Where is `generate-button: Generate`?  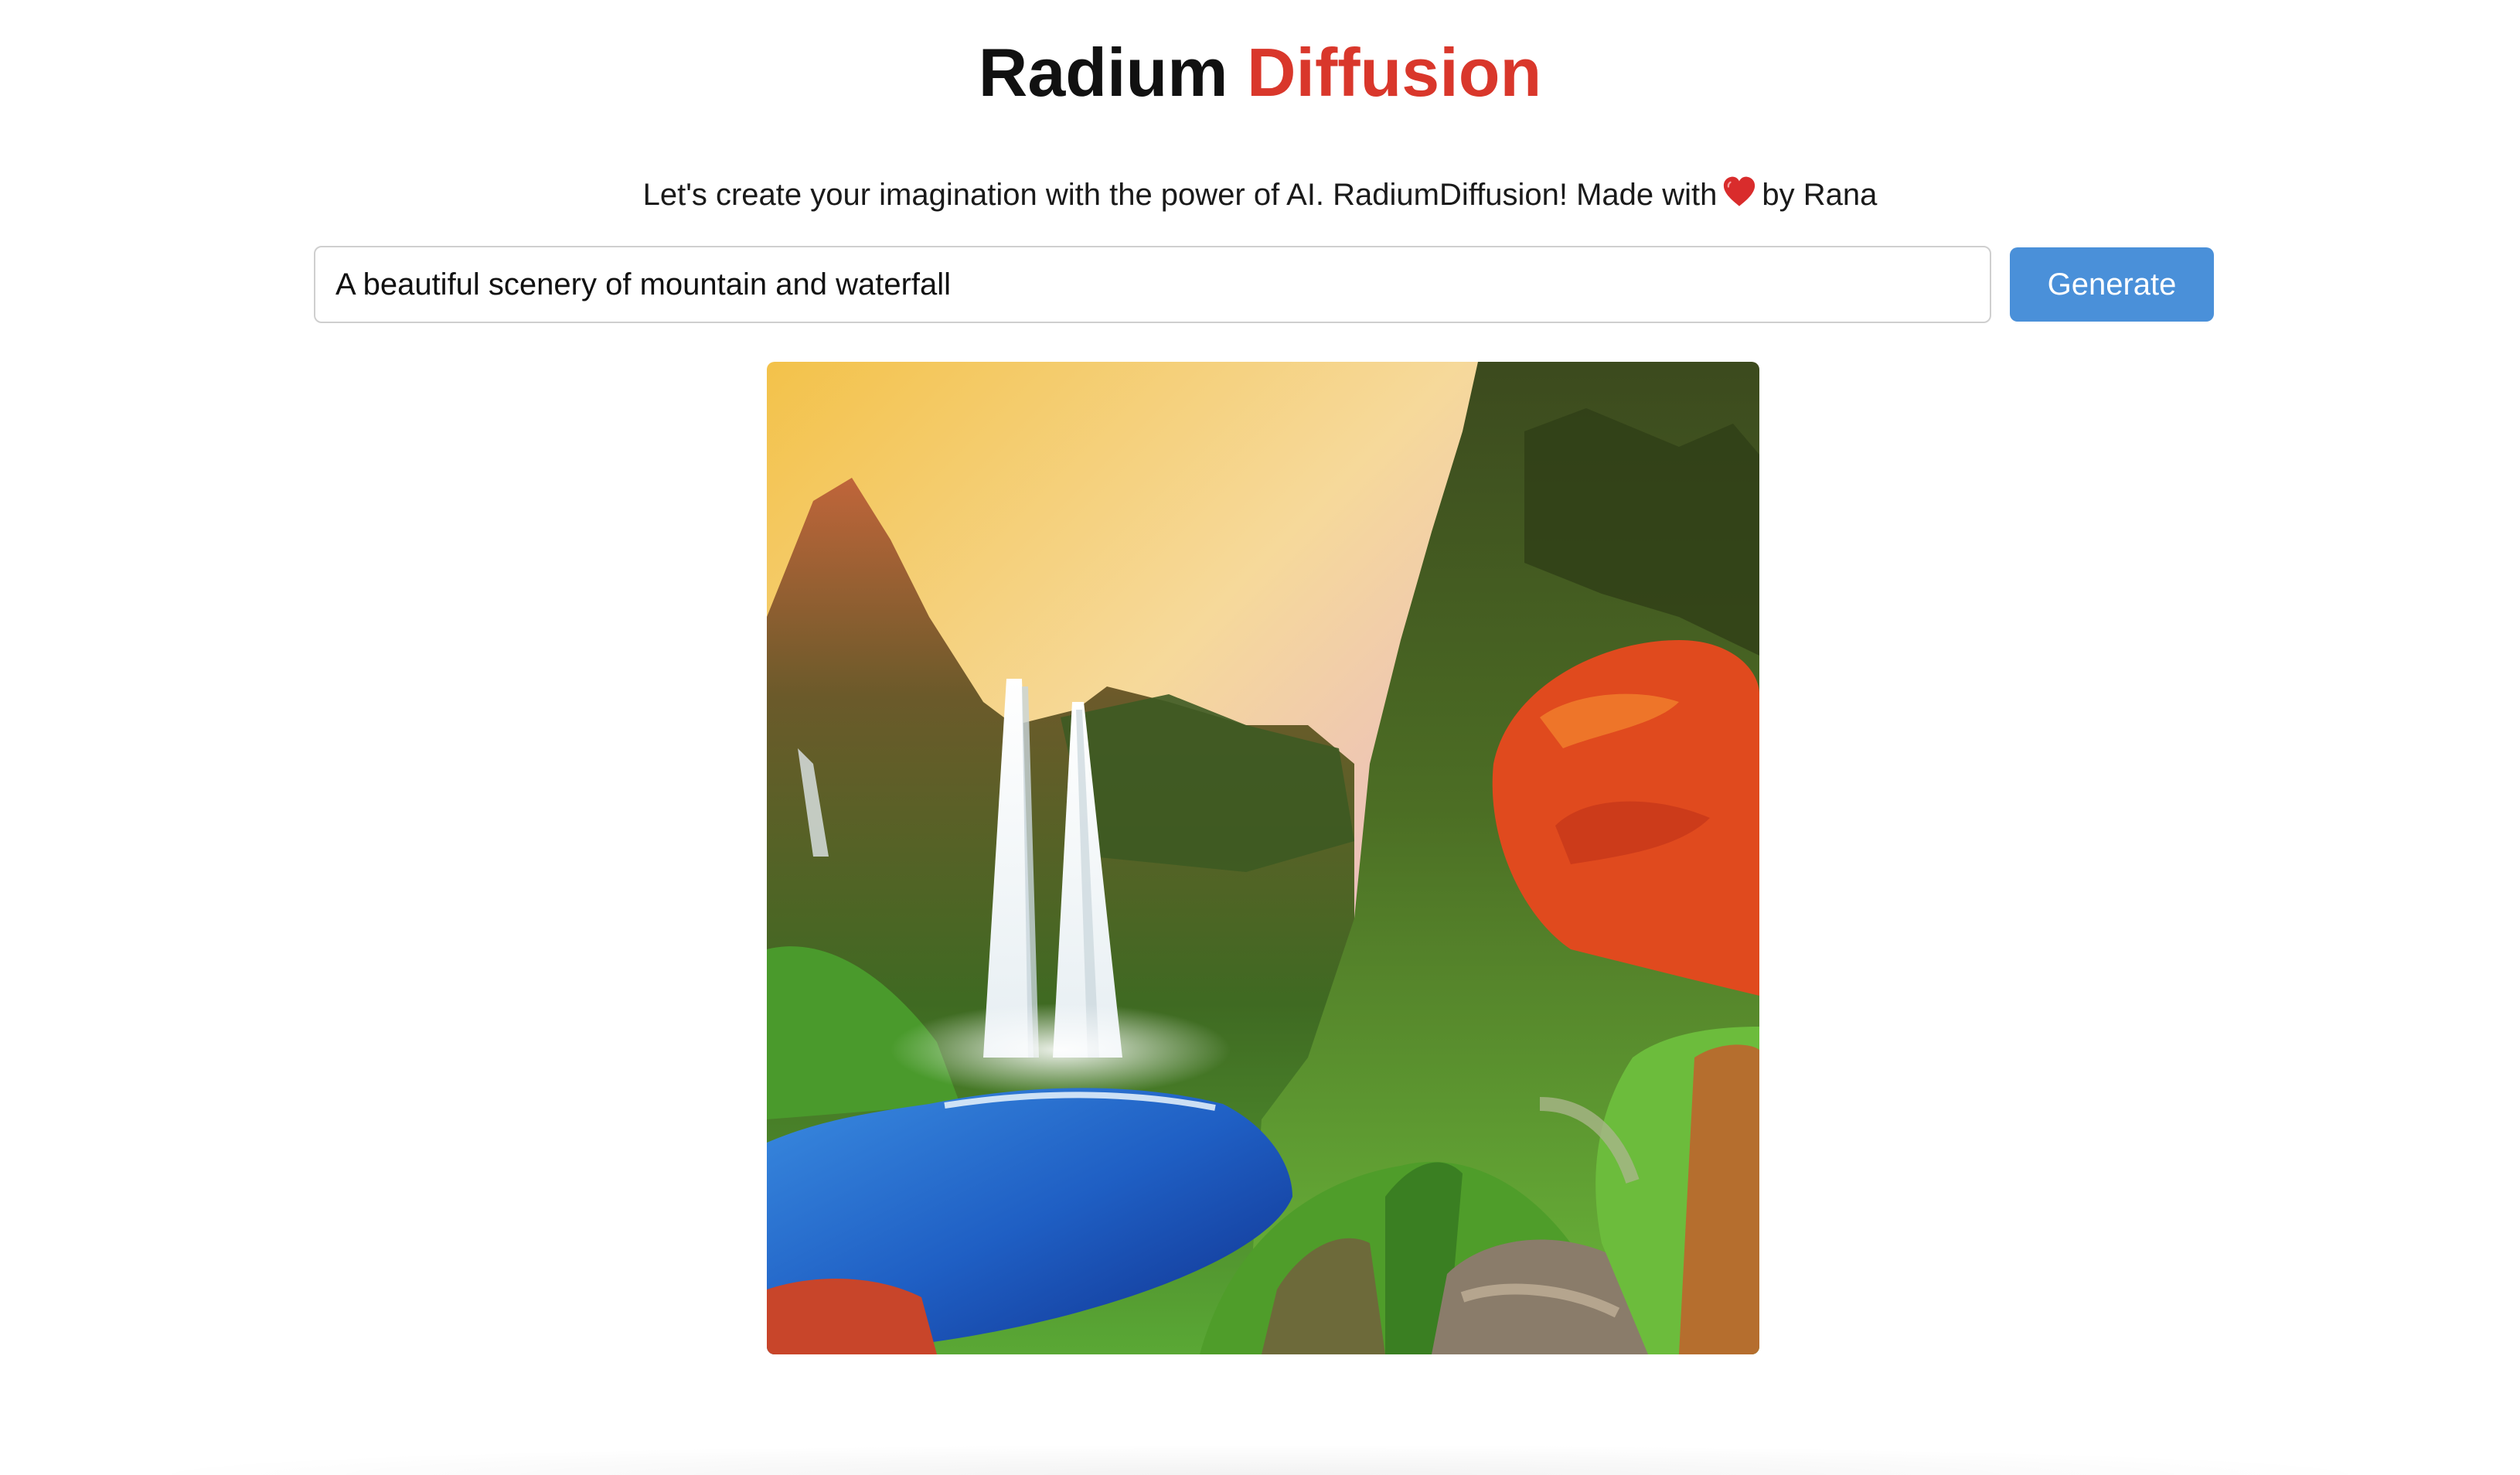
generate-button: Generate is located at coordinates (2112, 284).